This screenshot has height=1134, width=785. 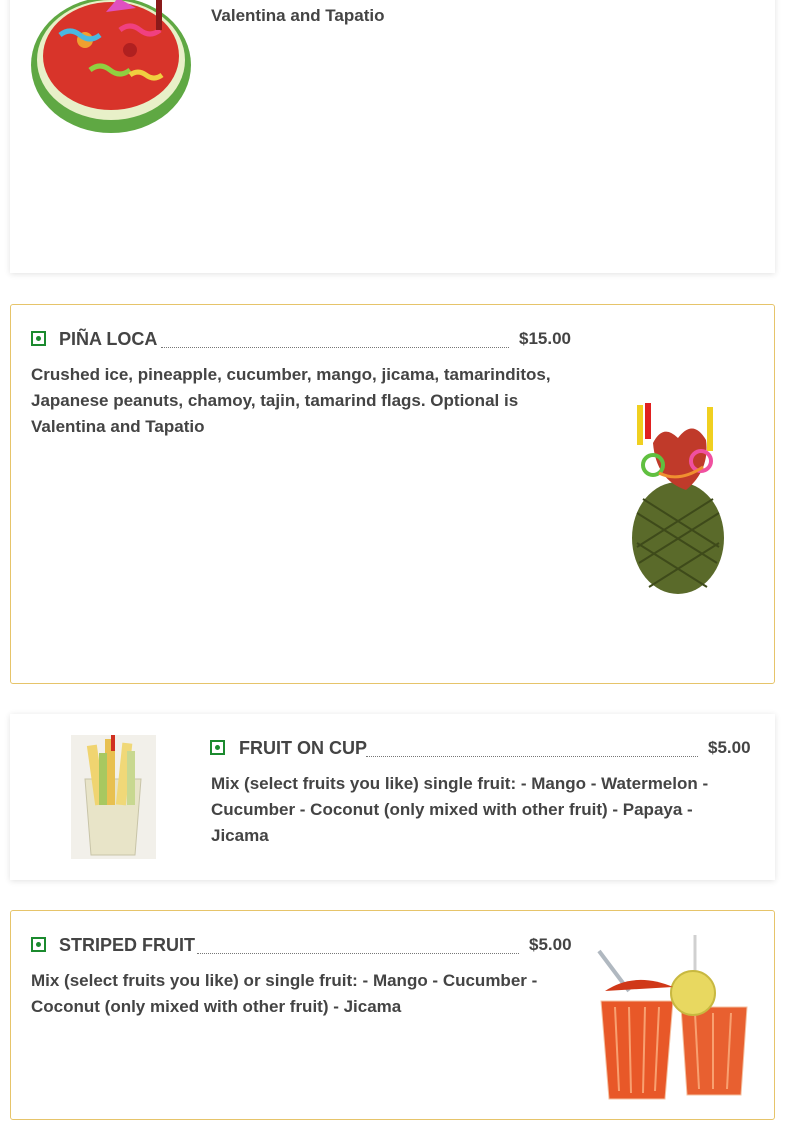 What do you see at coordinates (113, 797) in the screenshot?
I see `fruit-cup-image` at bounding box center [113, 797].